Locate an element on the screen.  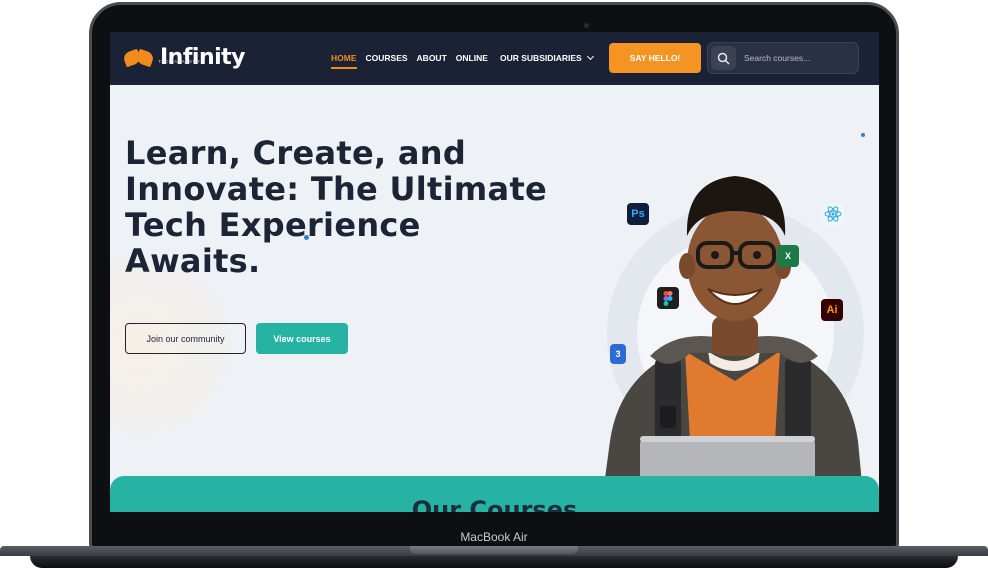
chevron-down-icon is located at coordinates (590, 56).